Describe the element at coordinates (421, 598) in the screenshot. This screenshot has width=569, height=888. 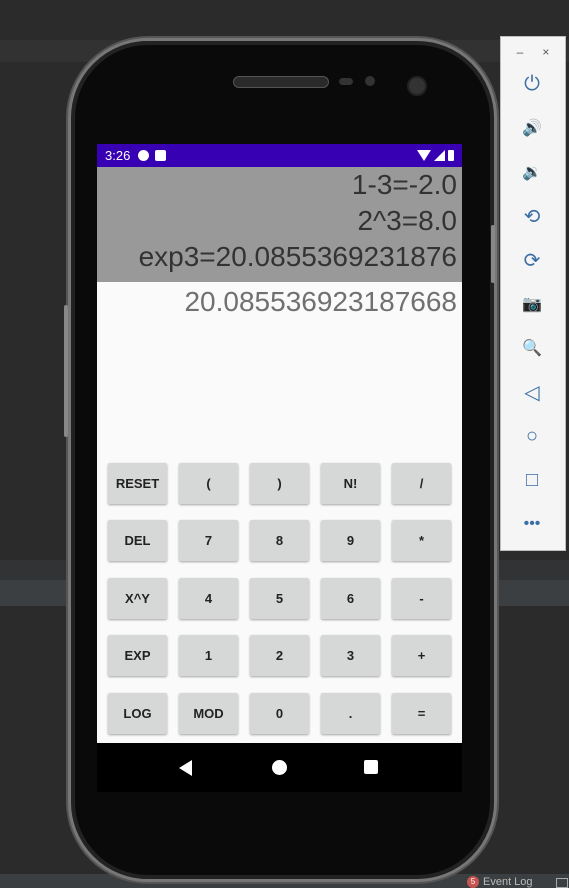
I see `subtract-button: -` at that location.